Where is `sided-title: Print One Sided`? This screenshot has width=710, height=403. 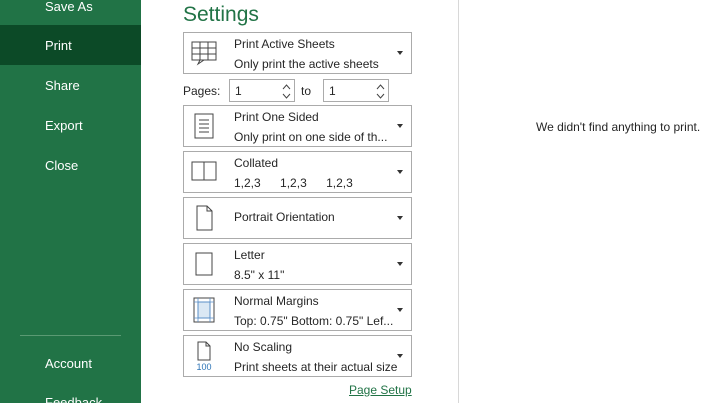 sided-title: Print One Sided is located at coordinates (276, 117).